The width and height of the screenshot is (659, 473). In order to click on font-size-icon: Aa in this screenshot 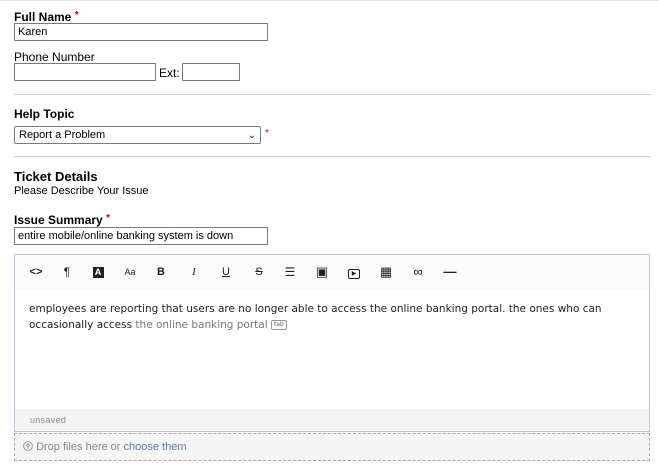, I will do `click(130, 272)`.